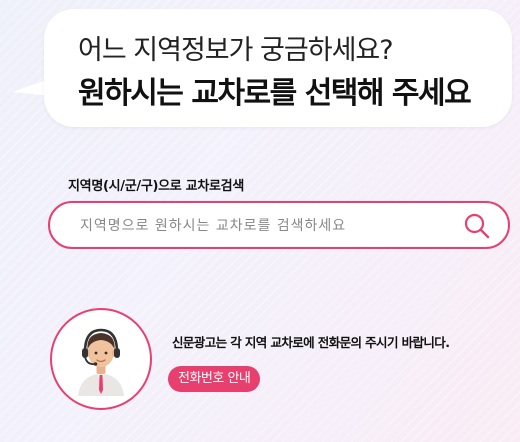 The image size is (520, 442). I want to click on contact-message: 신문광고는 각 지역 교차로에 전화문의 주시기 바랍니다., so click(311, 342).